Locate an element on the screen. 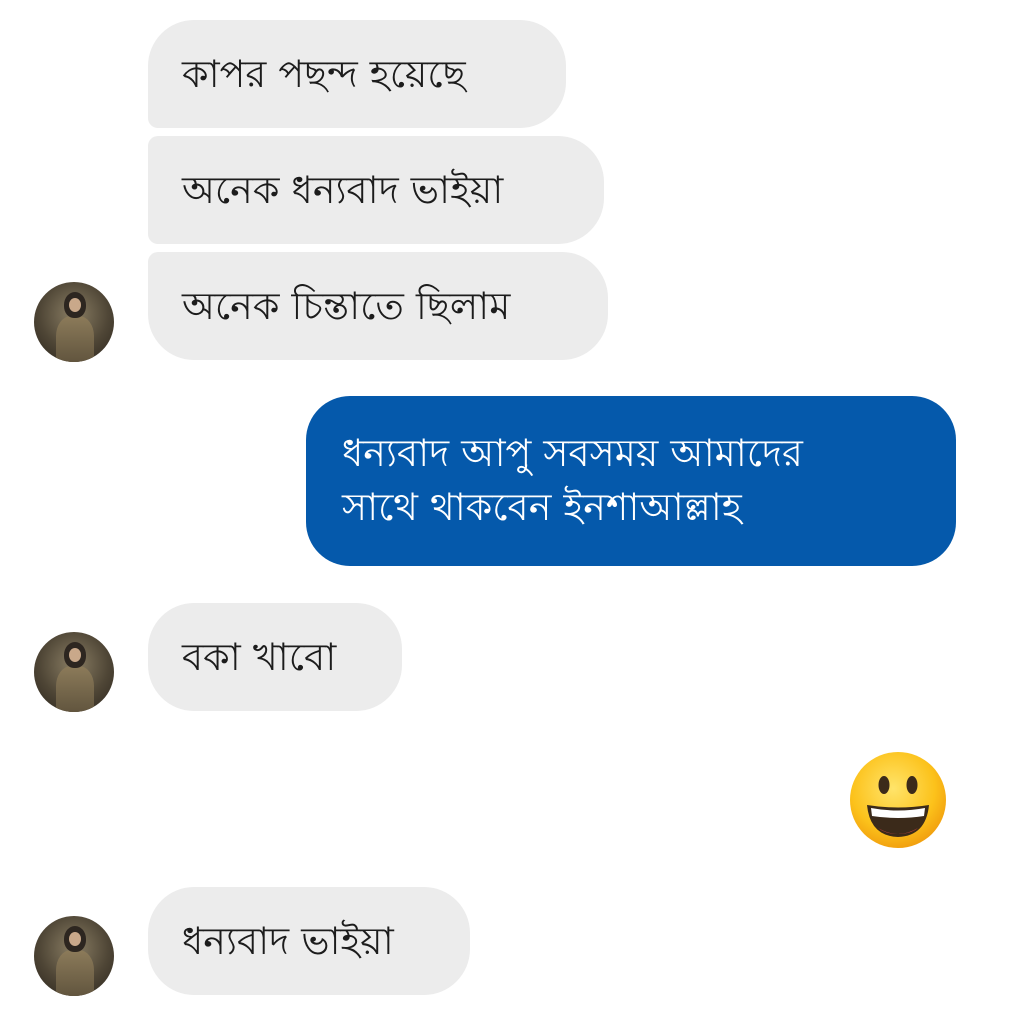 The width and height of the screenshot is (1024, 1024). message-text-line-2: সাথে থাকবেন ইনশাআল্লাহ is located at coordinates (542, 507).